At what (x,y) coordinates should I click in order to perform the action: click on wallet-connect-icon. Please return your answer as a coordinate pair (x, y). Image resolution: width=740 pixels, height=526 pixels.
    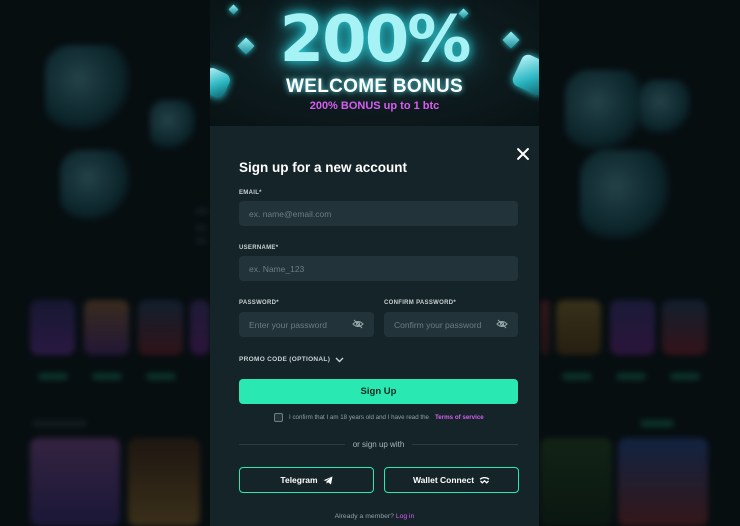
    Looking at the image, I should click on (484, 480).